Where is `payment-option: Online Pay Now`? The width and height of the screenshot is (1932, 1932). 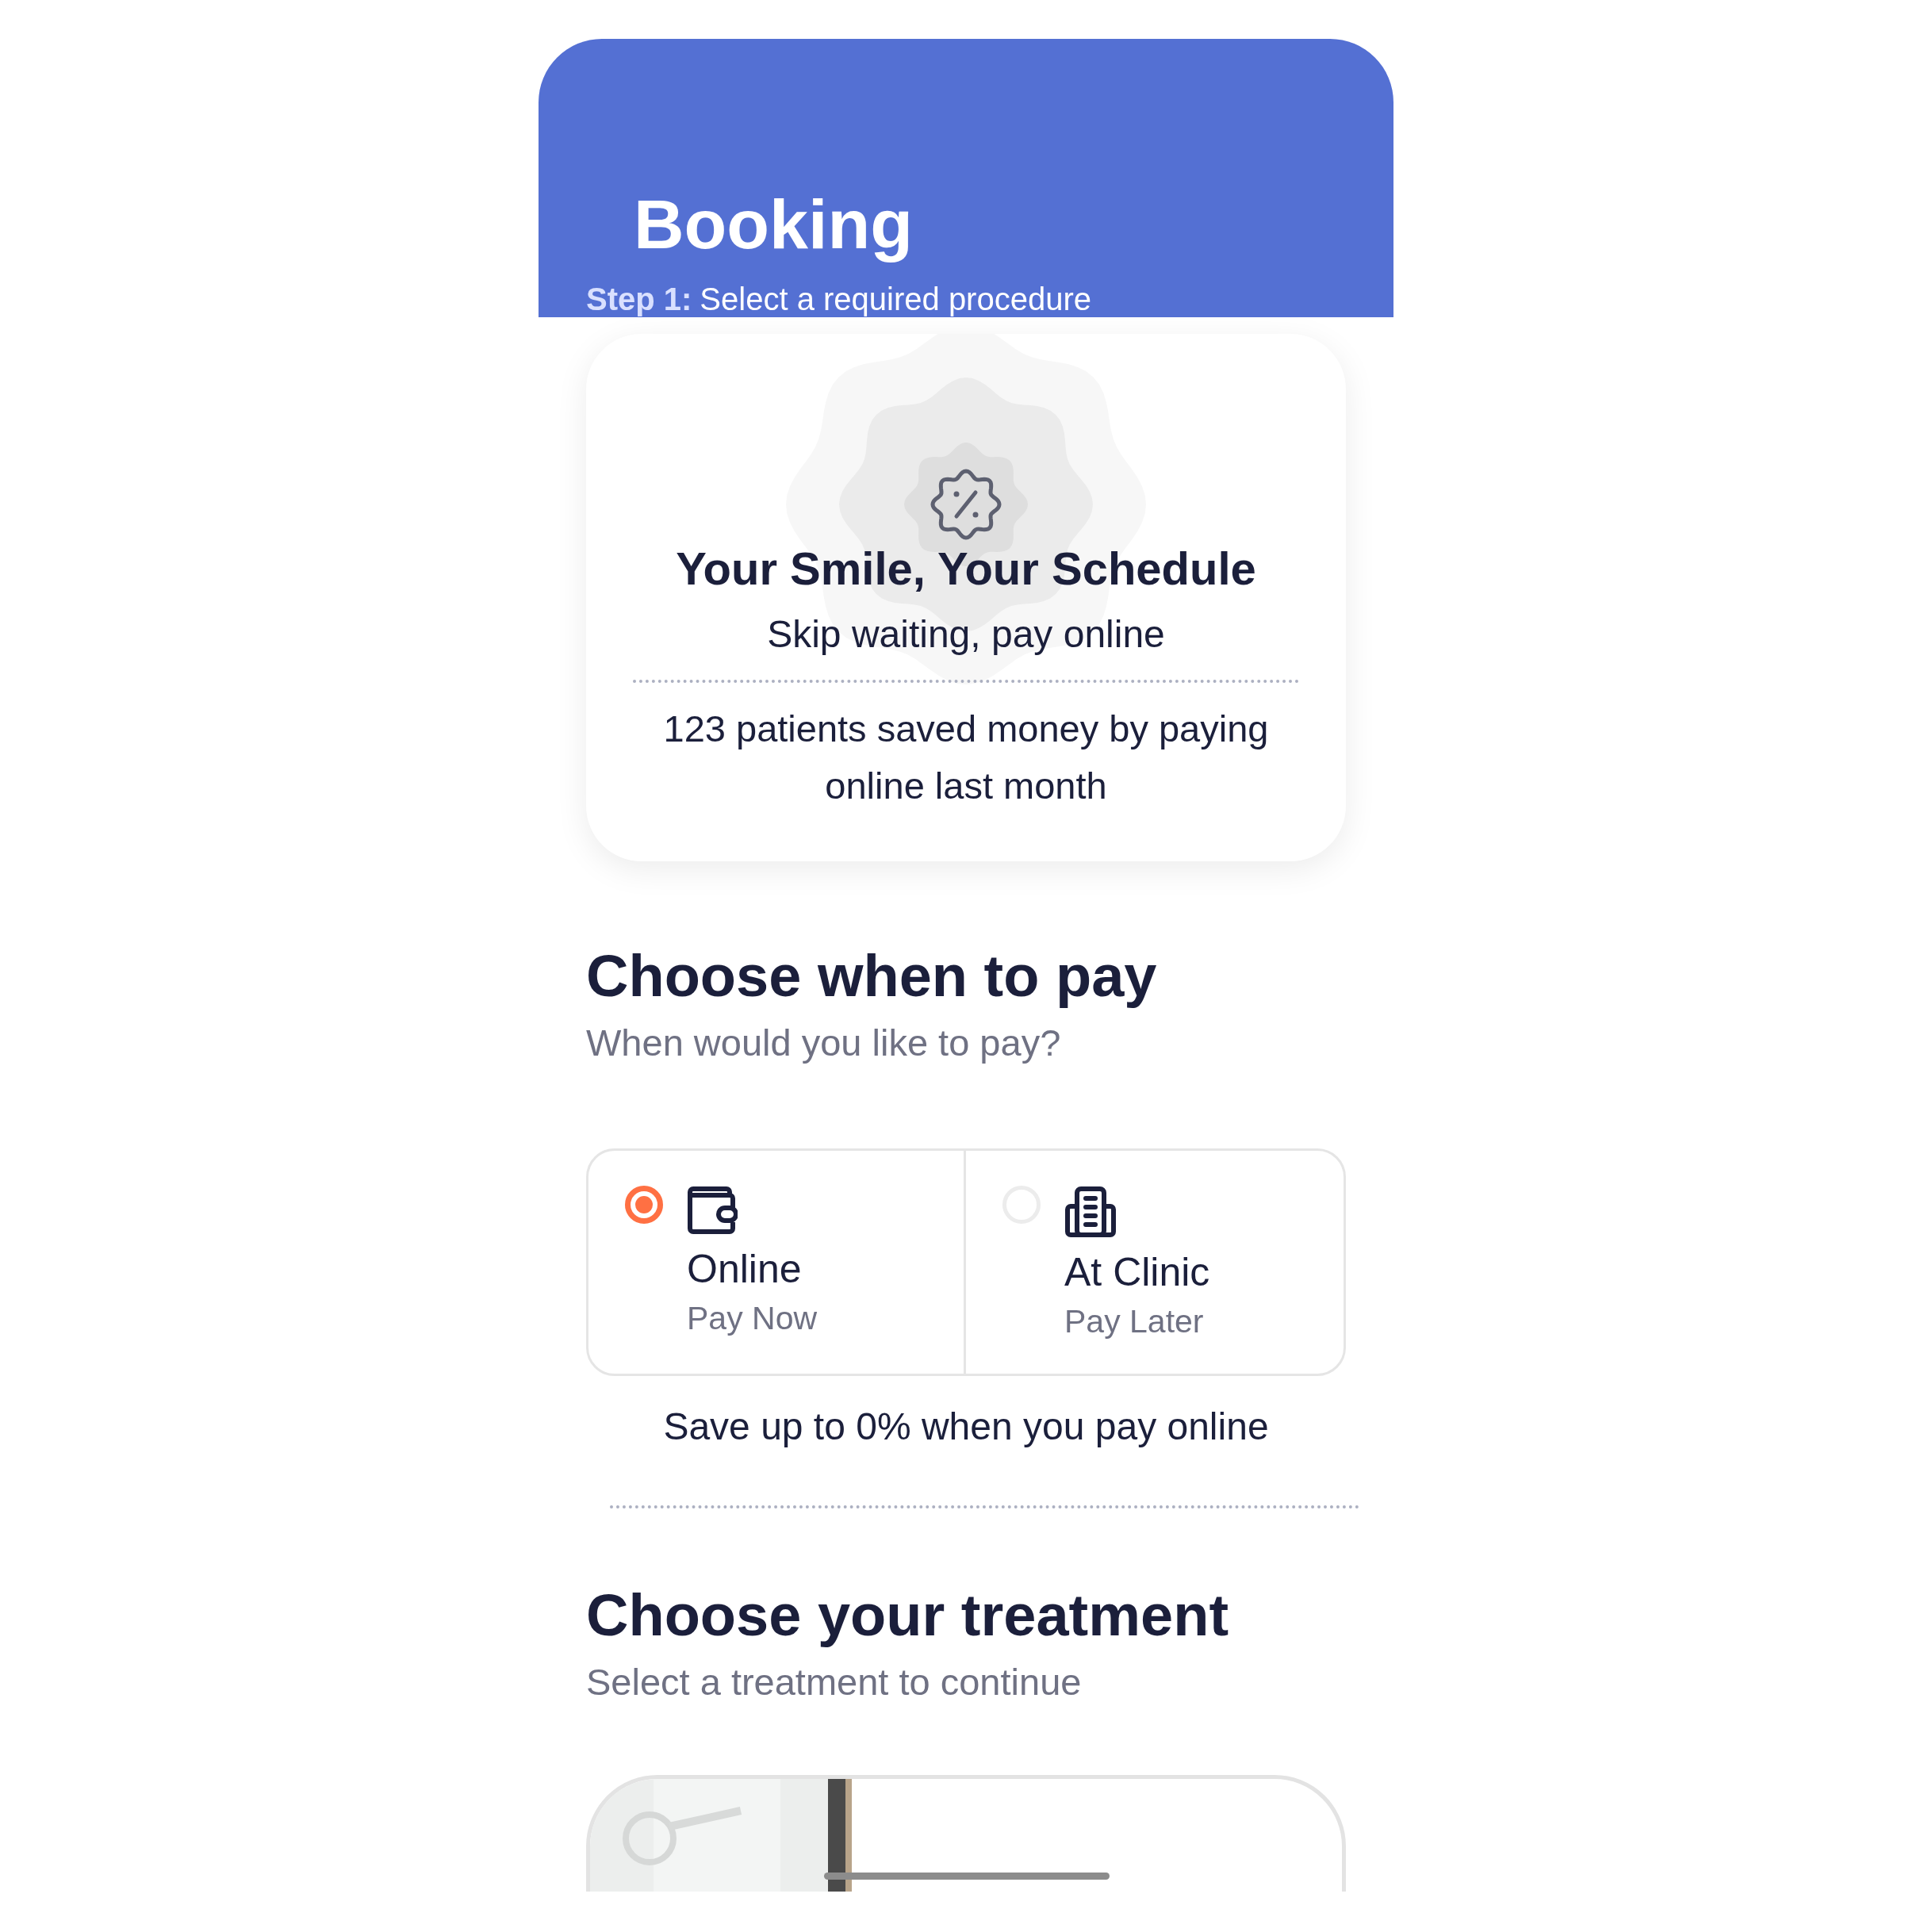 payment-option: Online Pay Now is located at coordinates (777, 1262).